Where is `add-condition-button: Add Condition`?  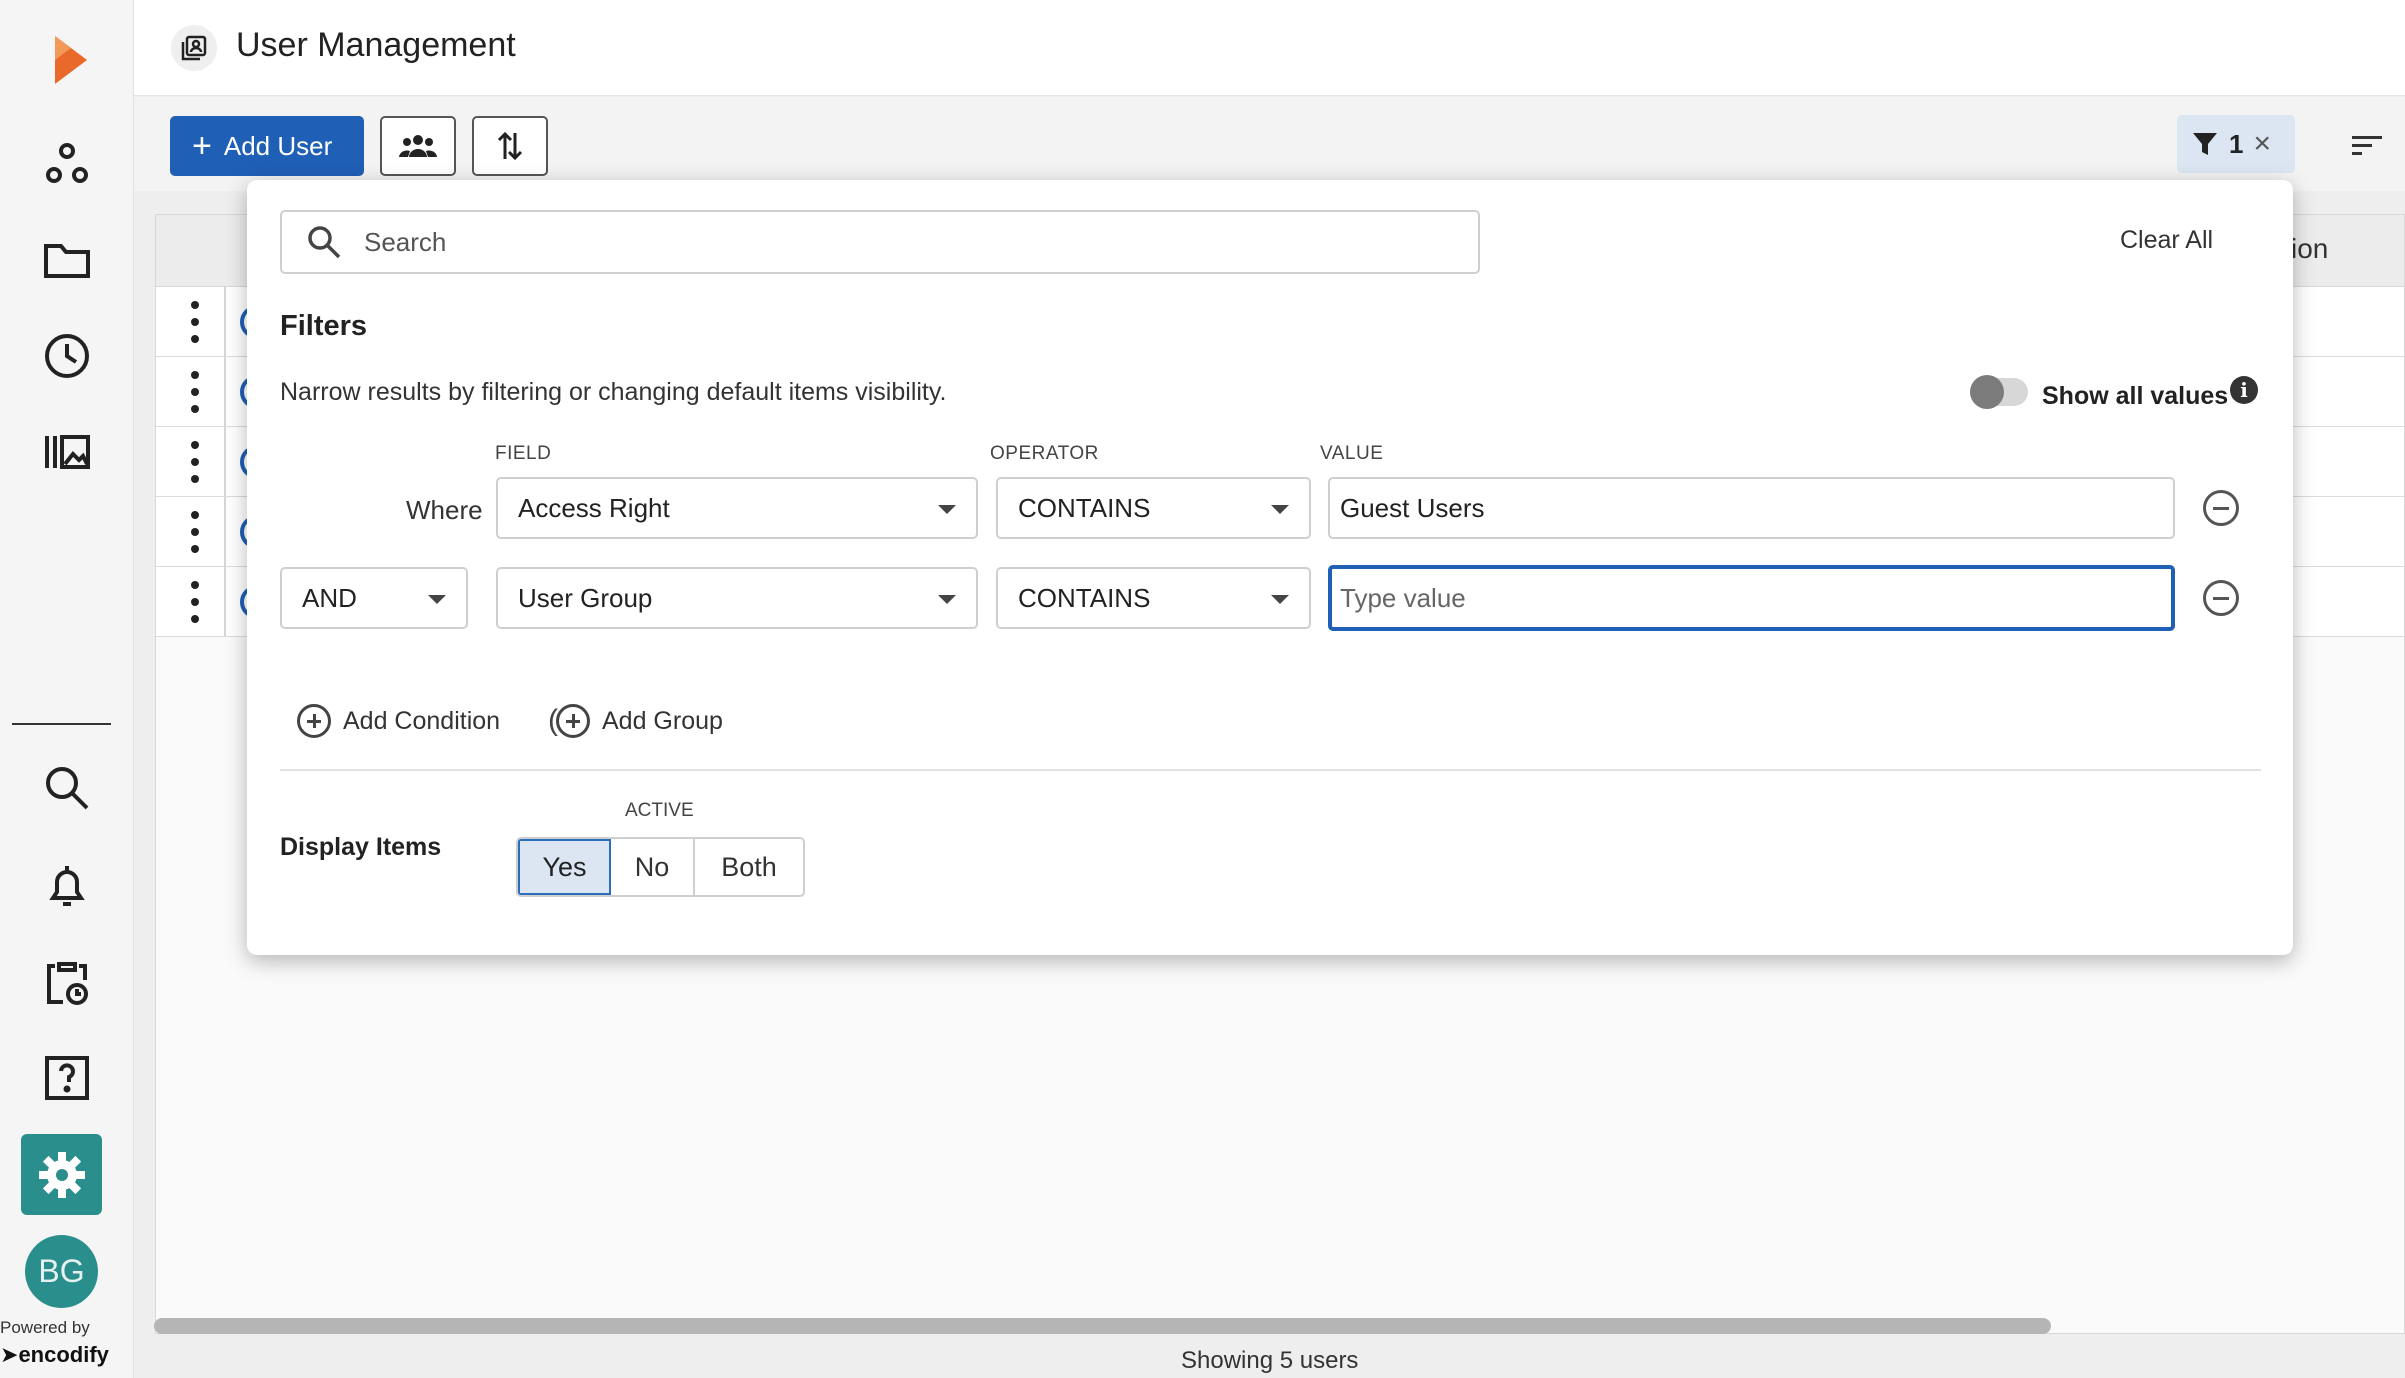 add-condition-button: Add Condition is located at coordinates (398, 721).